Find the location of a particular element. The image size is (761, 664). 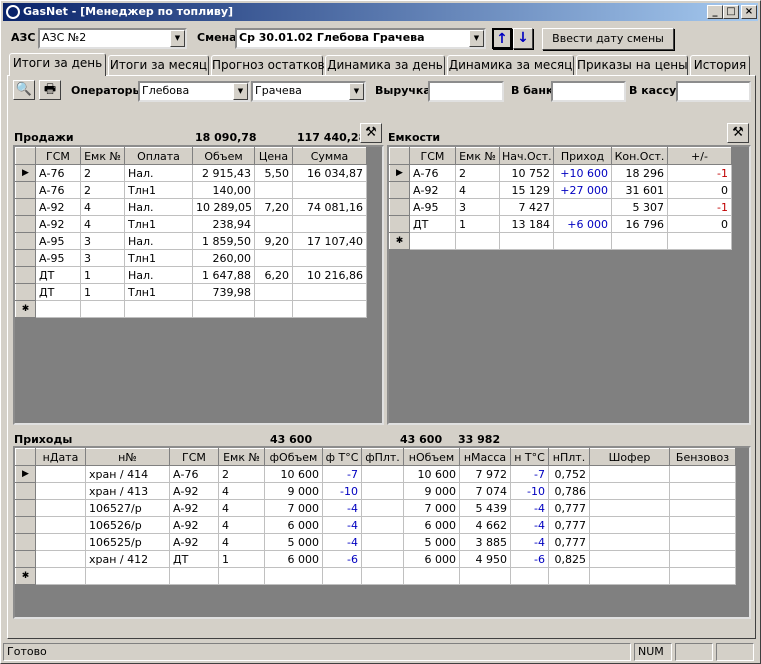

table-row: А-92 4 Тлн1 238,94 is located at coordinates (191, 224).